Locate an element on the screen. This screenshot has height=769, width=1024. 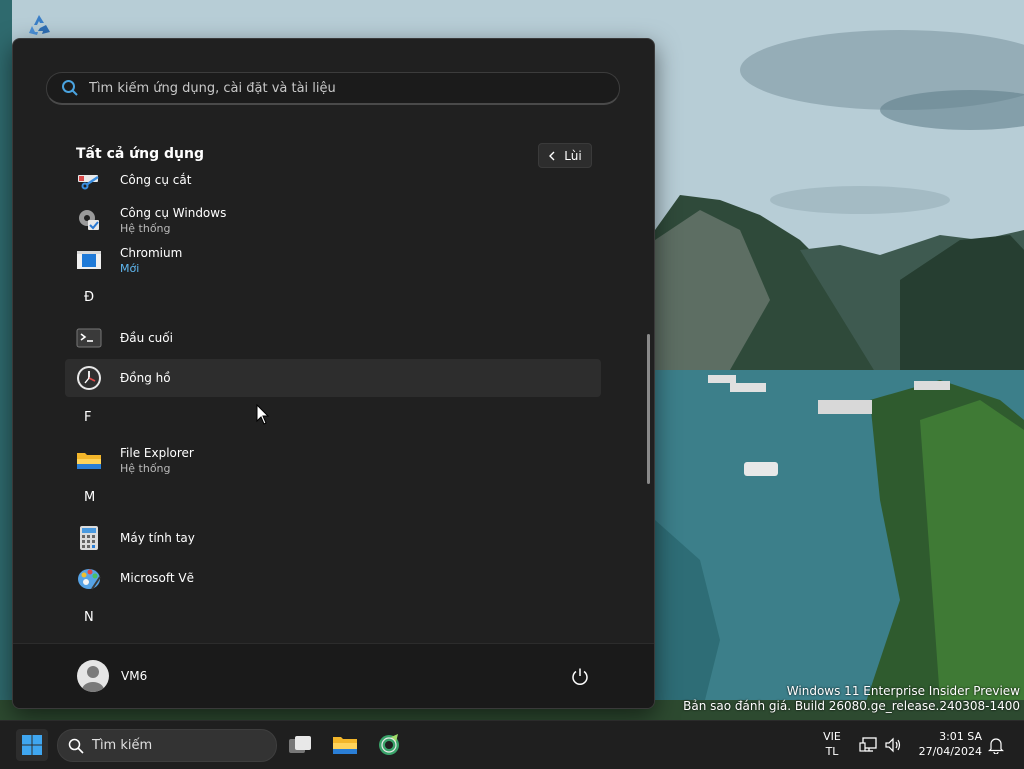
recycle-bin-icon-glyph is located at coordinates (39, 25).